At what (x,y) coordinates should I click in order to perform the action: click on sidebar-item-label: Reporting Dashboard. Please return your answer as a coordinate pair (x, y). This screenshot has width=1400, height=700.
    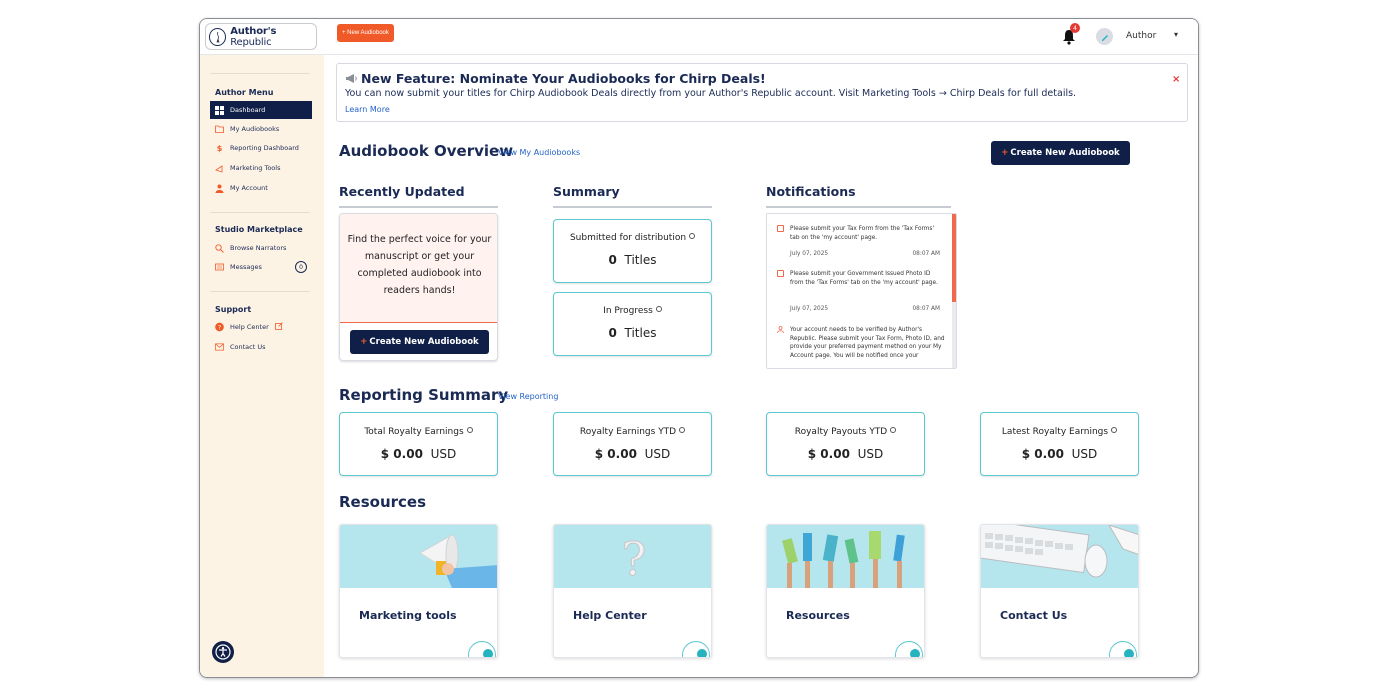
    Looking at the image, I should click on (264, 148).